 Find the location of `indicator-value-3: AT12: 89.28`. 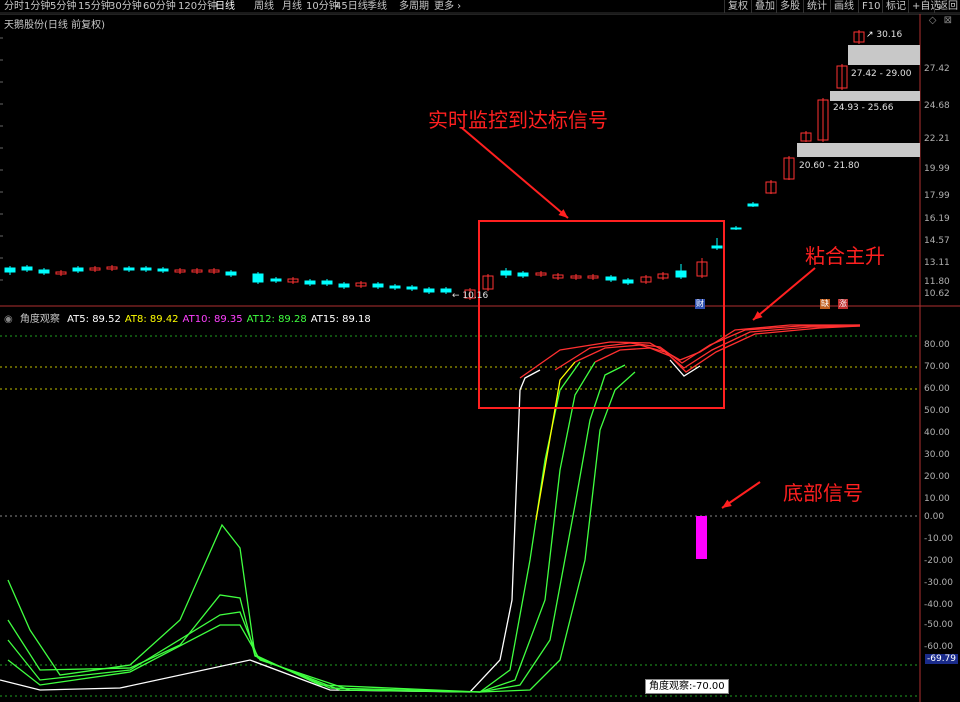

indicator-value-3: AT12: 89.28 is located at coordinates (276, 319).